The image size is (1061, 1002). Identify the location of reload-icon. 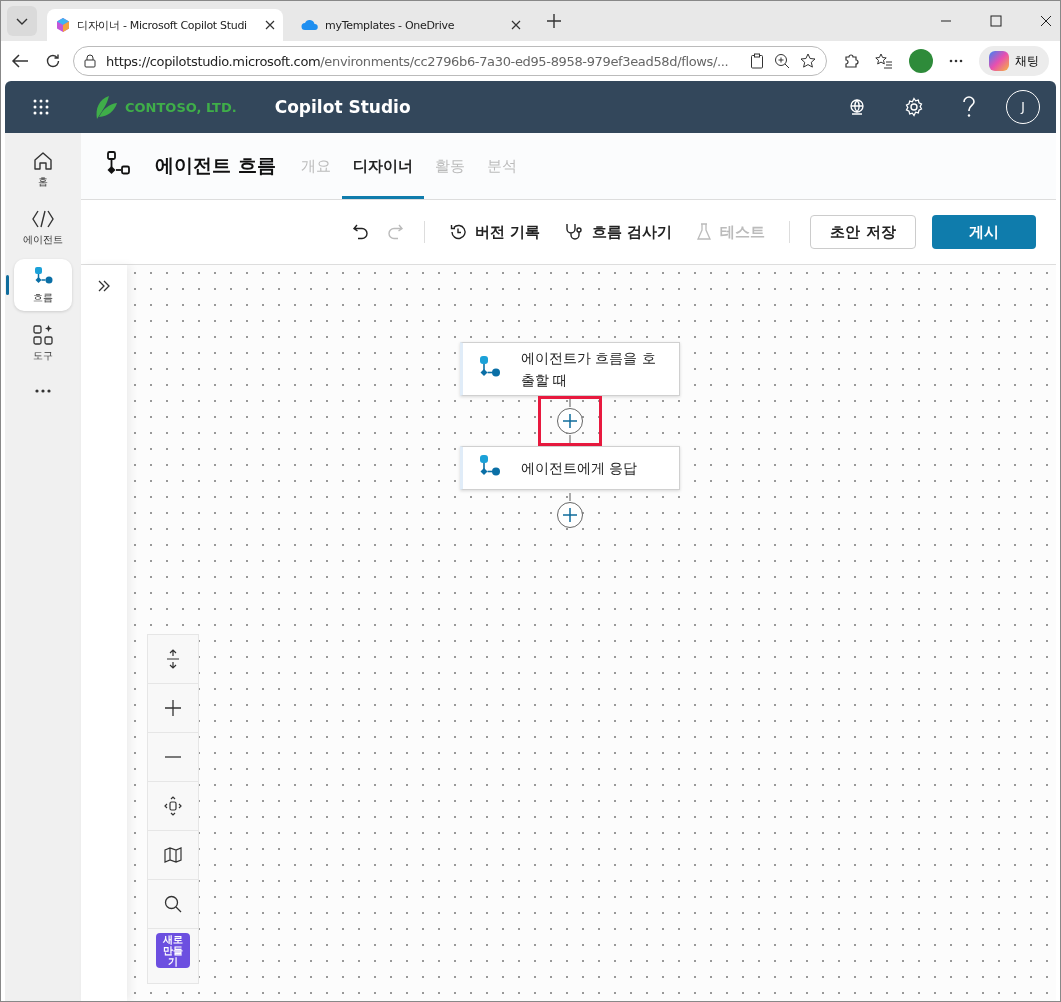
(53, 61).